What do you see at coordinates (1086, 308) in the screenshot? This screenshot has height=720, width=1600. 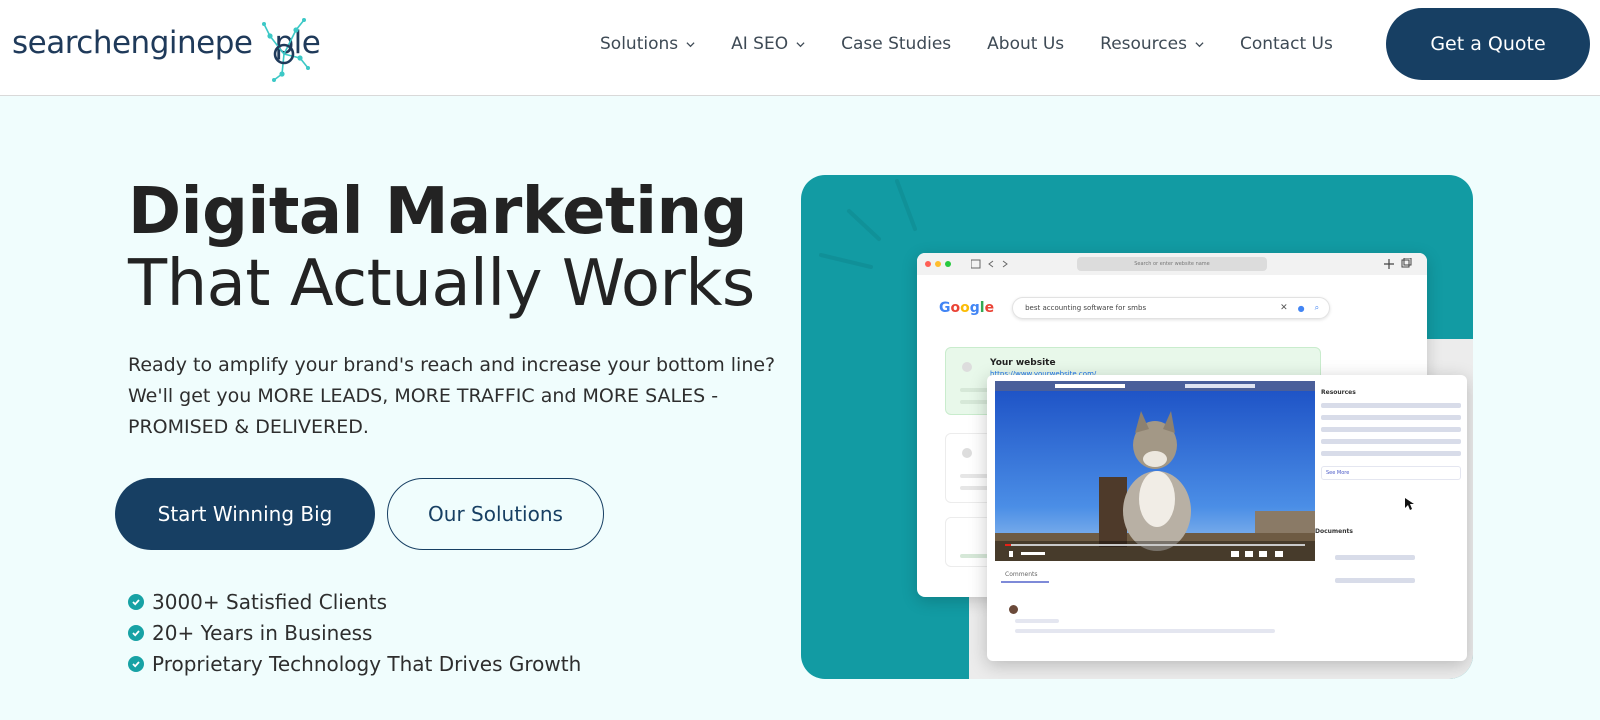 I see `search-query-text: best accounting software for smbs` at bounding box center [1086, 308].